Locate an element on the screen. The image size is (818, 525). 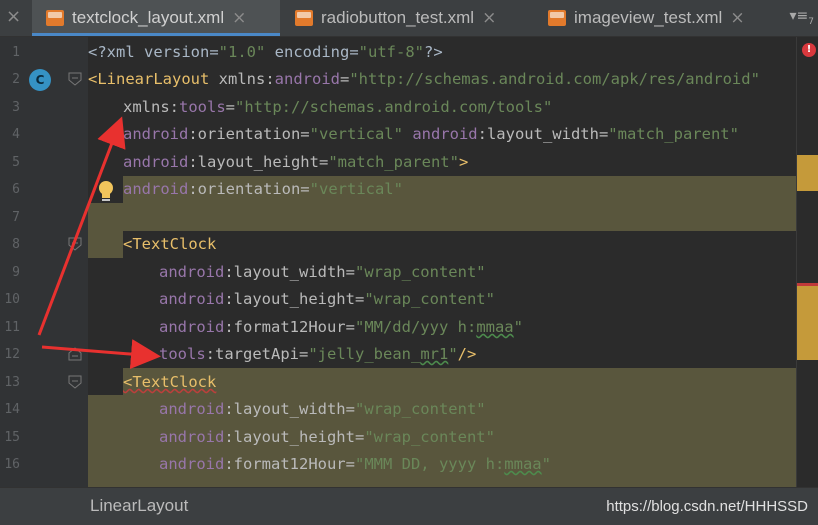
tab-imageview-test: imageview_test.xml × is located at coordinates (656, 18).